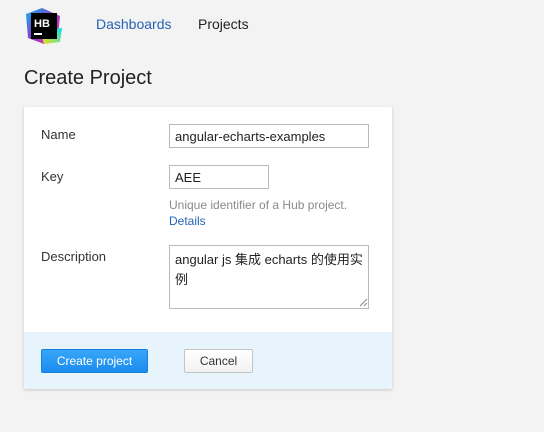 The image size is (544, 432). I want to click on create-project-button: Create project, so click(94, 361).